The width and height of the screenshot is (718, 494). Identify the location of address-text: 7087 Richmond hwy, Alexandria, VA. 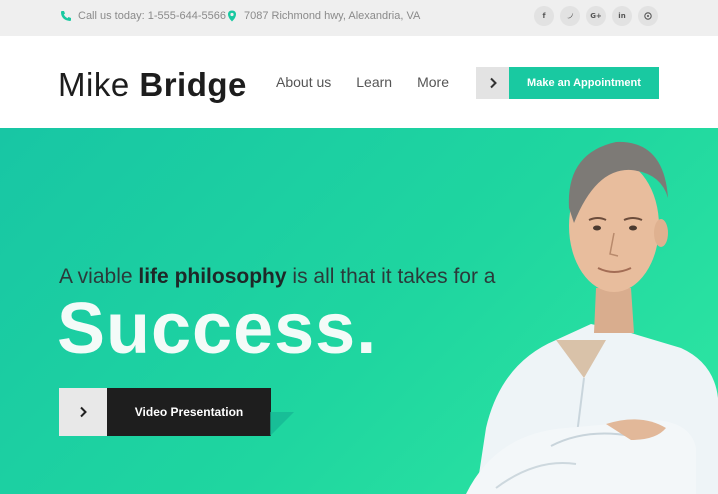
(332, 16).